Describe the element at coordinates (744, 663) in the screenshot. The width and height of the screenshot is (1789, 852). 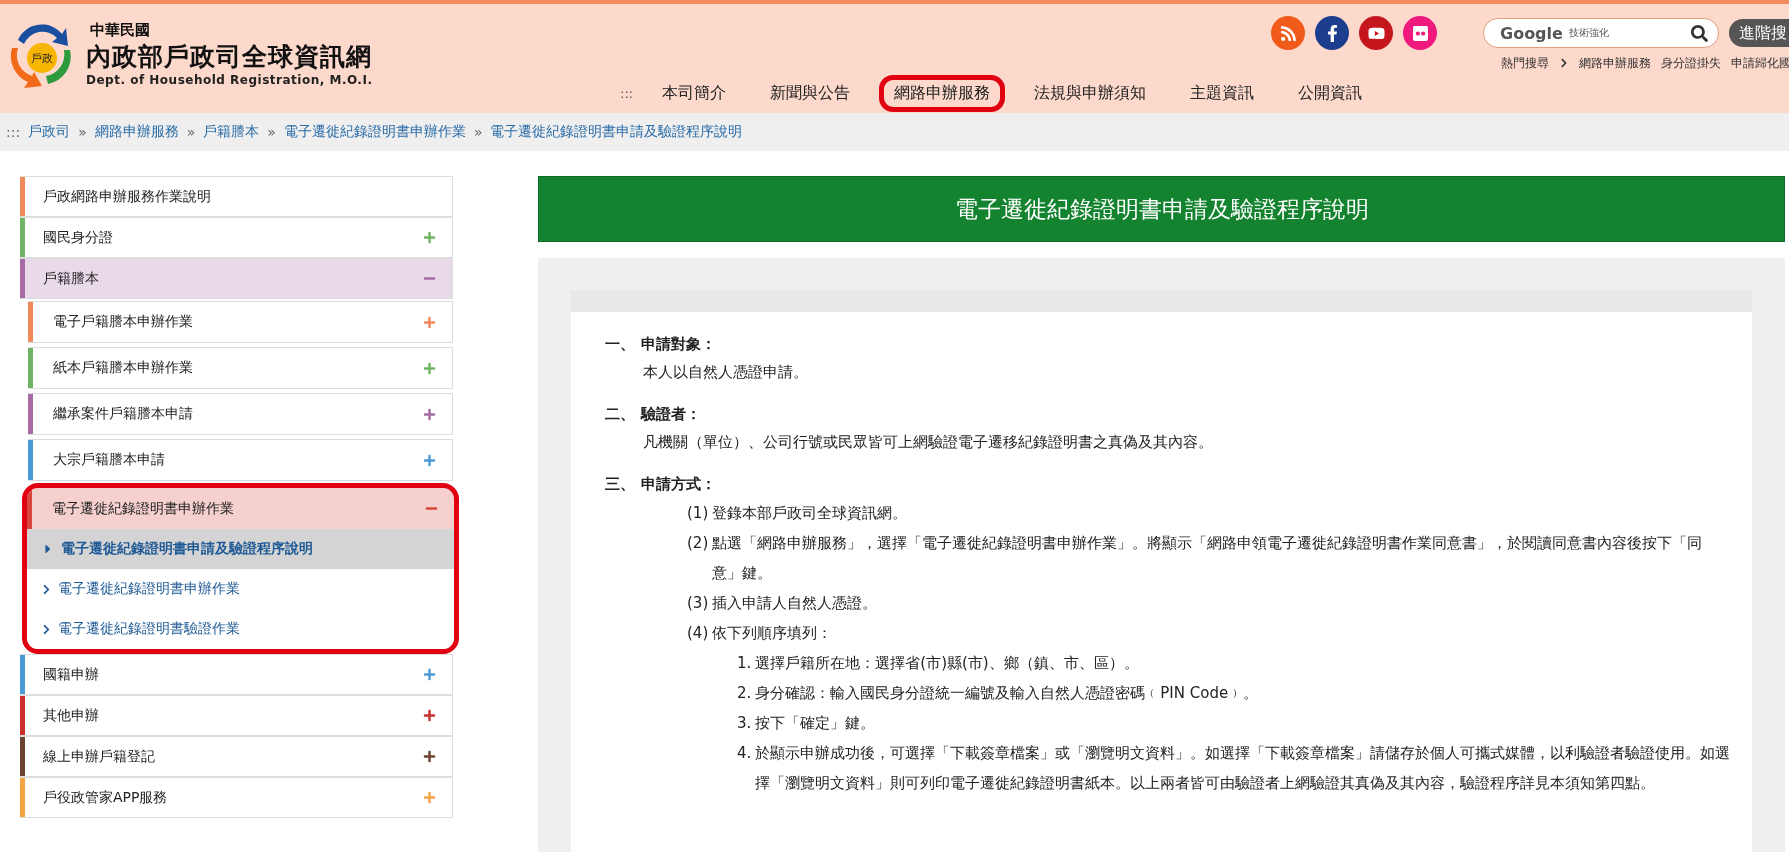
I see `list-marker: 1.` at that location.